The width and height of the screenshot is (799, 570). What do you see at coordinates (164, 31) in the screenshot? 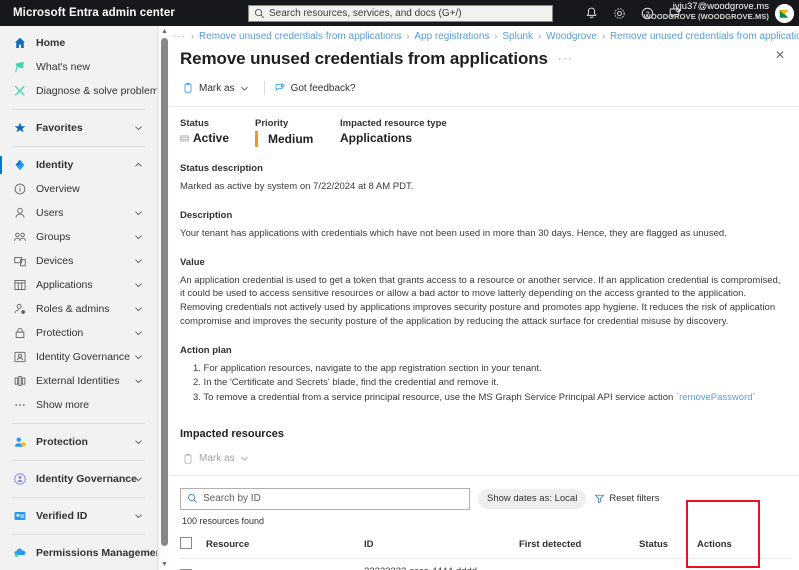
I see `scroll-up-arrow-icon: ▲` at bounding box center [164, 31].